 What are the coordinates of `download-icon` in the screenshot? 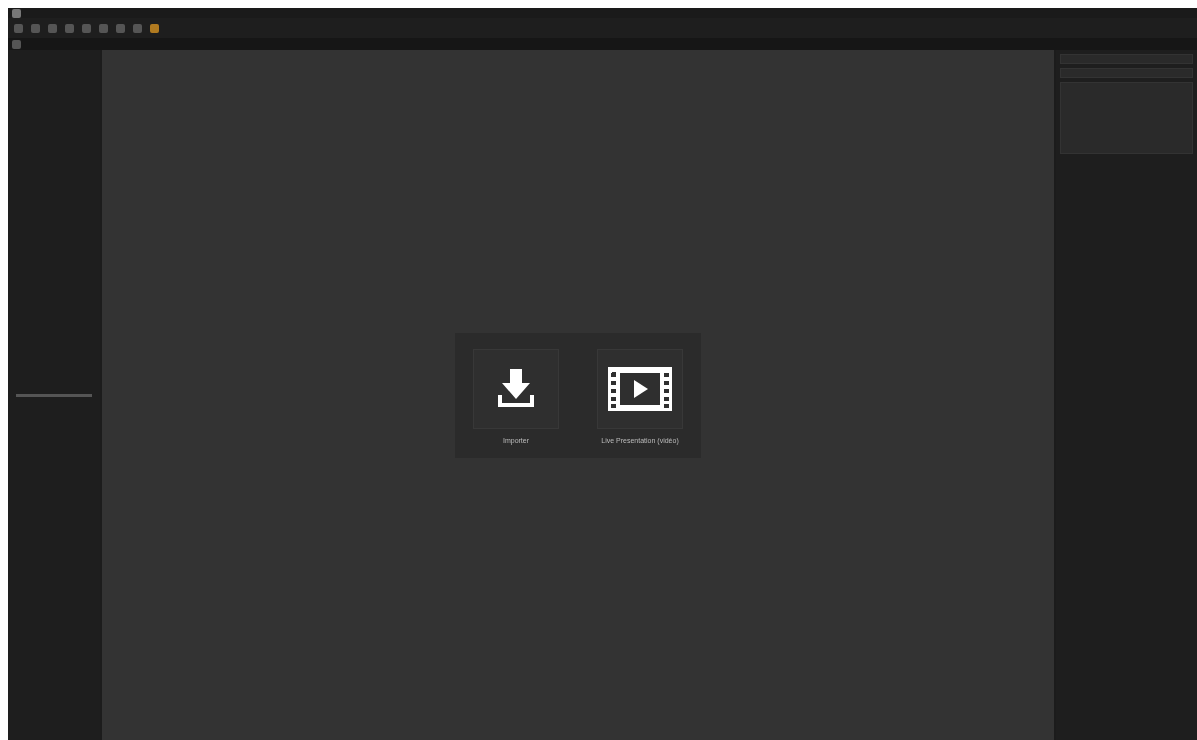 It's located at (516, 388).